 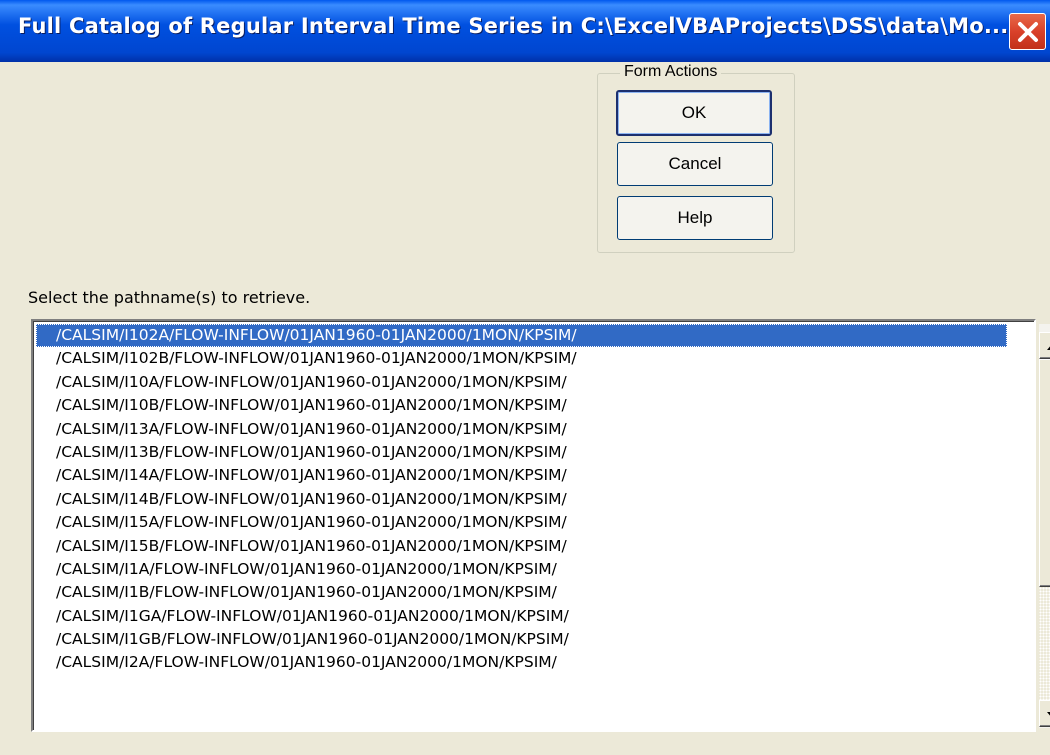 I want to click on close-x-icon, so click(x=1028, y=32).